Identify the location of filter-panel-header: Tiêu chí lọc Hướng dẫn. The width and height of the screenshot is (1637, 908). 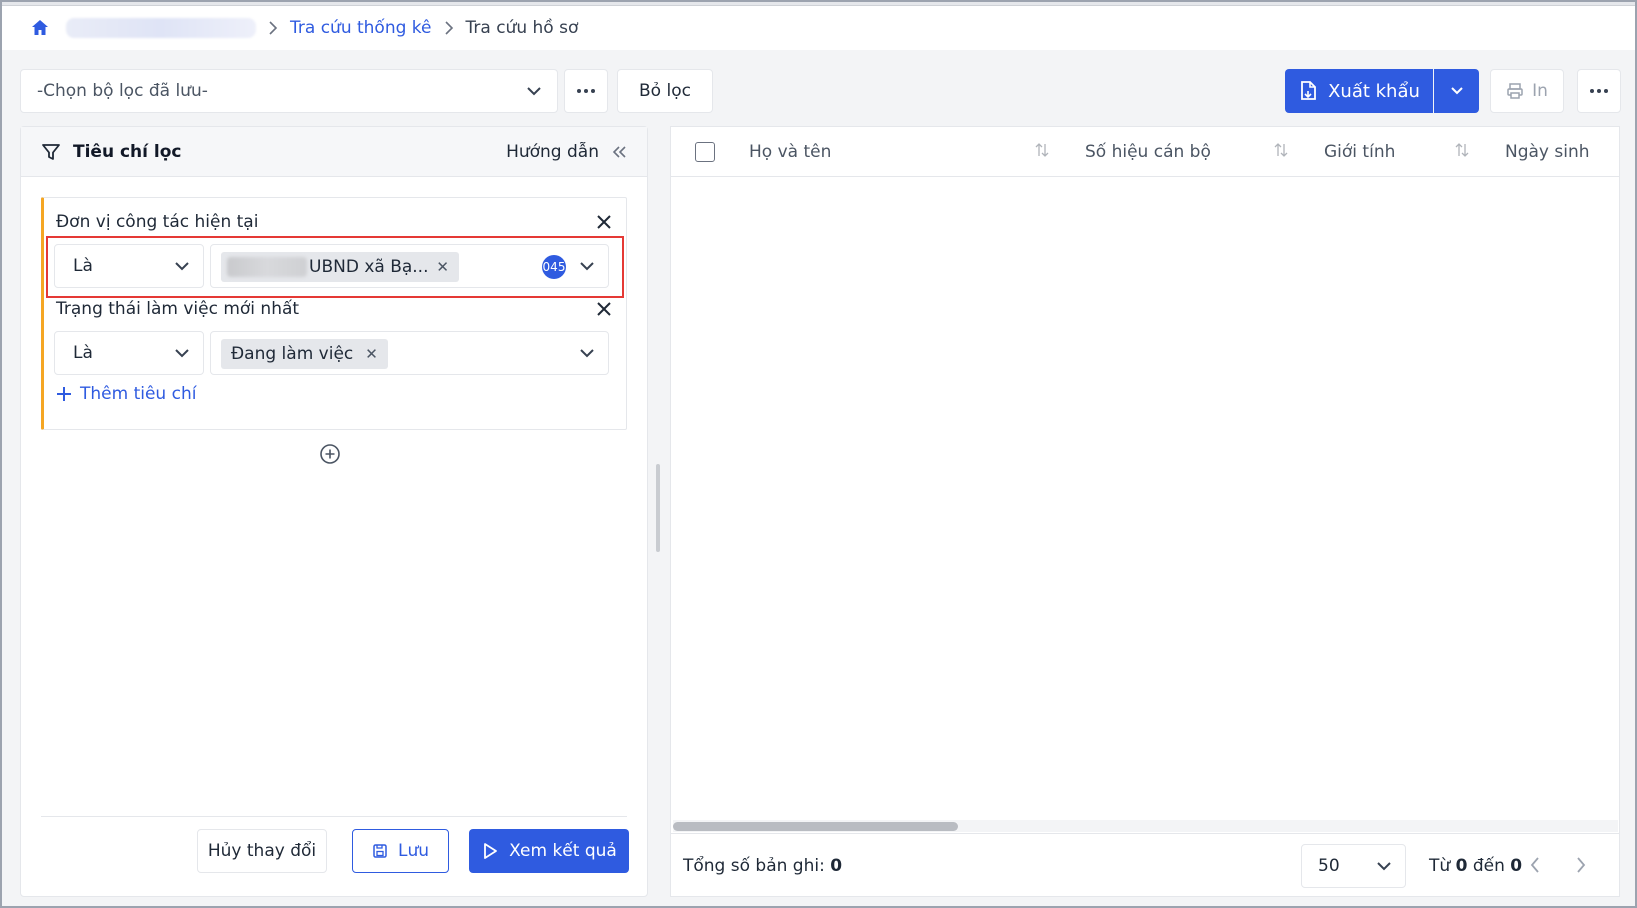
(334, 152).